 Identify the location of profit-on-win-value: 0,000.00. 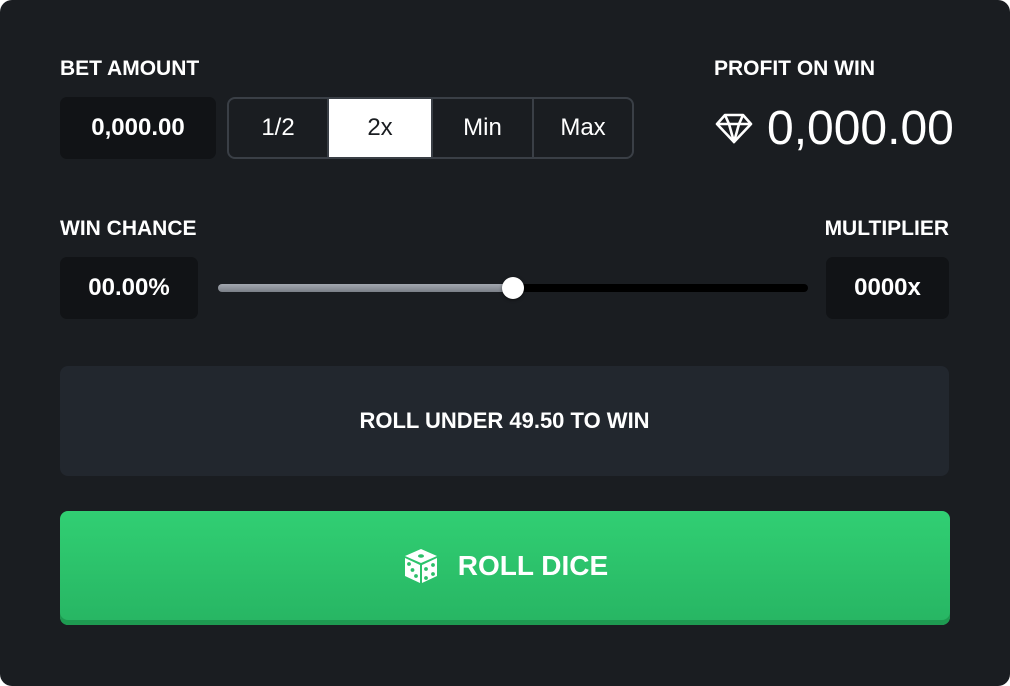
(860, 128).